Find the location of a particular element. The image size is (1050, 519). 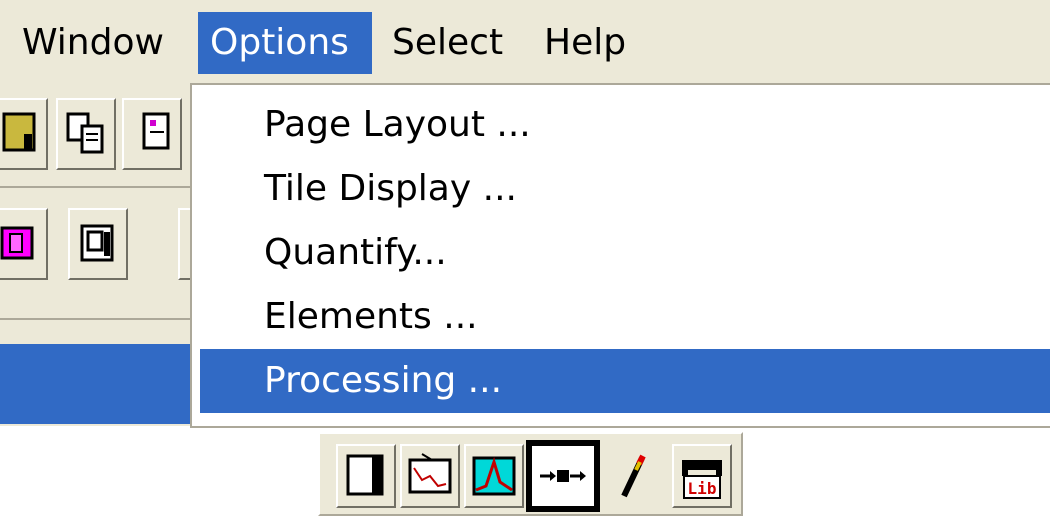

spectrum-button is located at coordinates (494, 476).